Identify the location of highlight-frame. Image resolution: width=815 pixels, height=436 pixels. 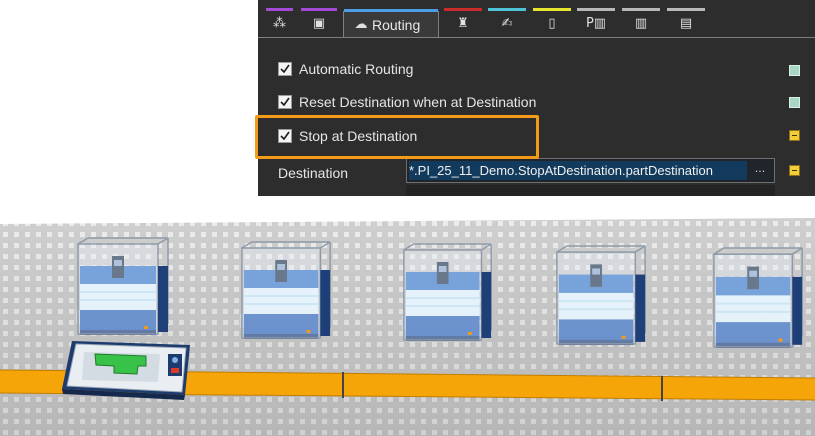
(397, 137).